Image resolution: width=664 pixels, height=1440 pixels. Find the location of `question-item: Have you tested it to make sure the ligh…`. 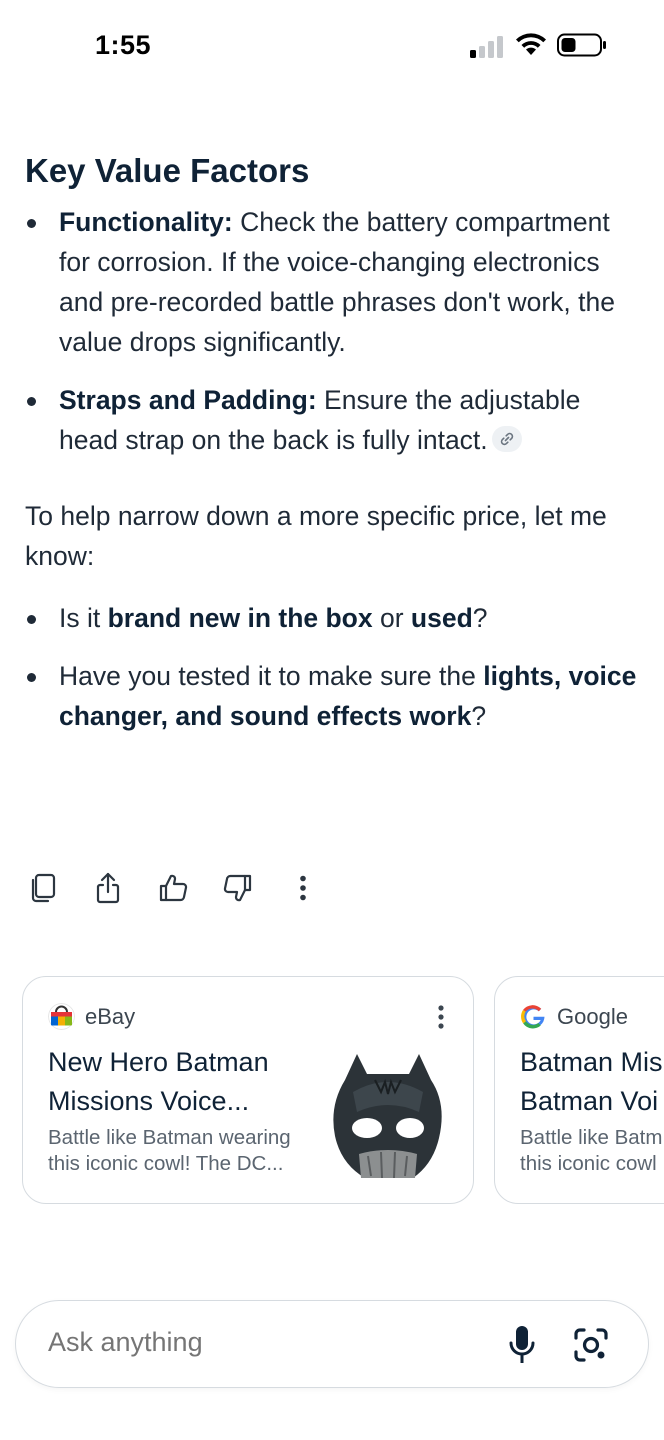

question-item: Have you tested it to make sure the ligh… is located at coordinates (332, 696).